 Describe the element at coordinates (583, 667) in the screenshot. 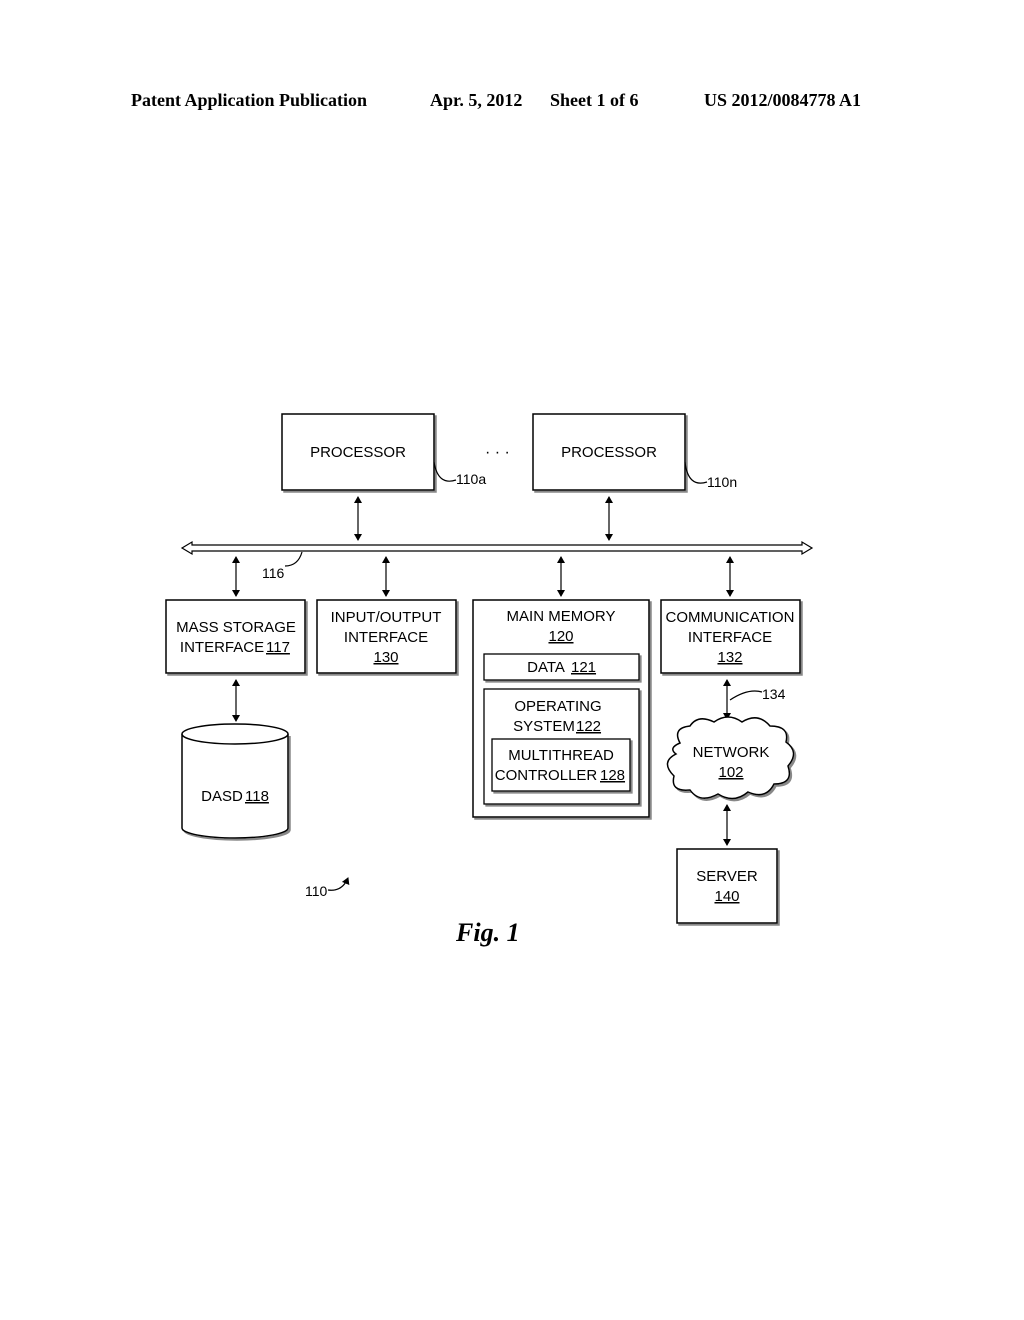

I see `data-ref: 121` at that location.